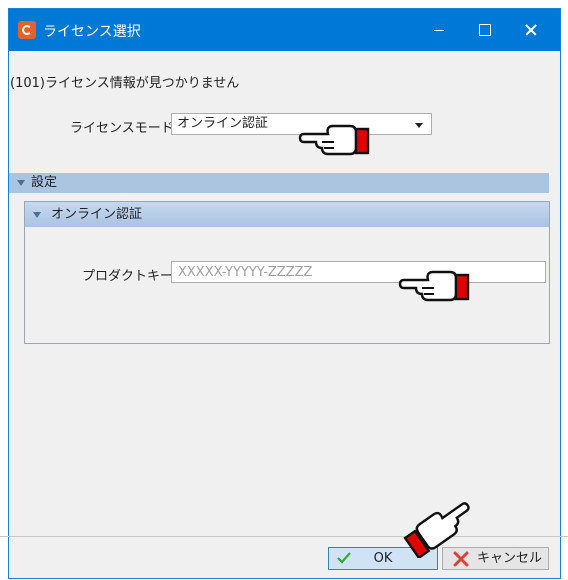 The height and width of the screenshot is (580, 568). Describe the element at coordinates (344, 558) in the screenshot. I see `check-icon` at that location.